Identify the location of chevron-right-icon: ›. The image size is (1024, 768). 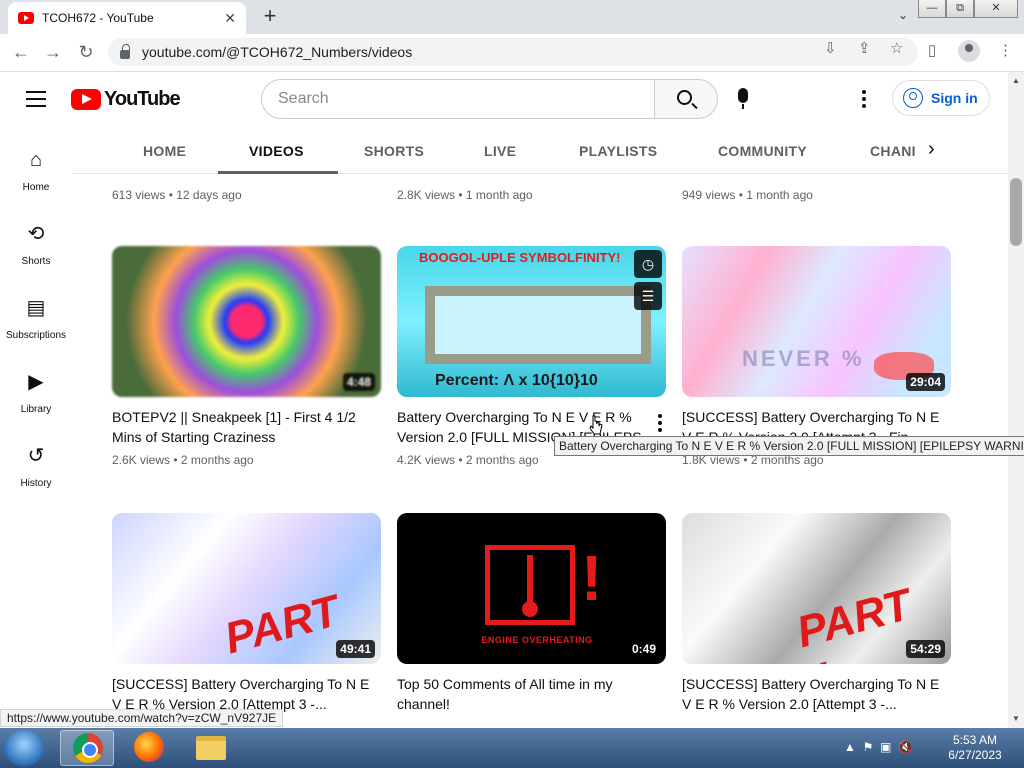
(931, 149).